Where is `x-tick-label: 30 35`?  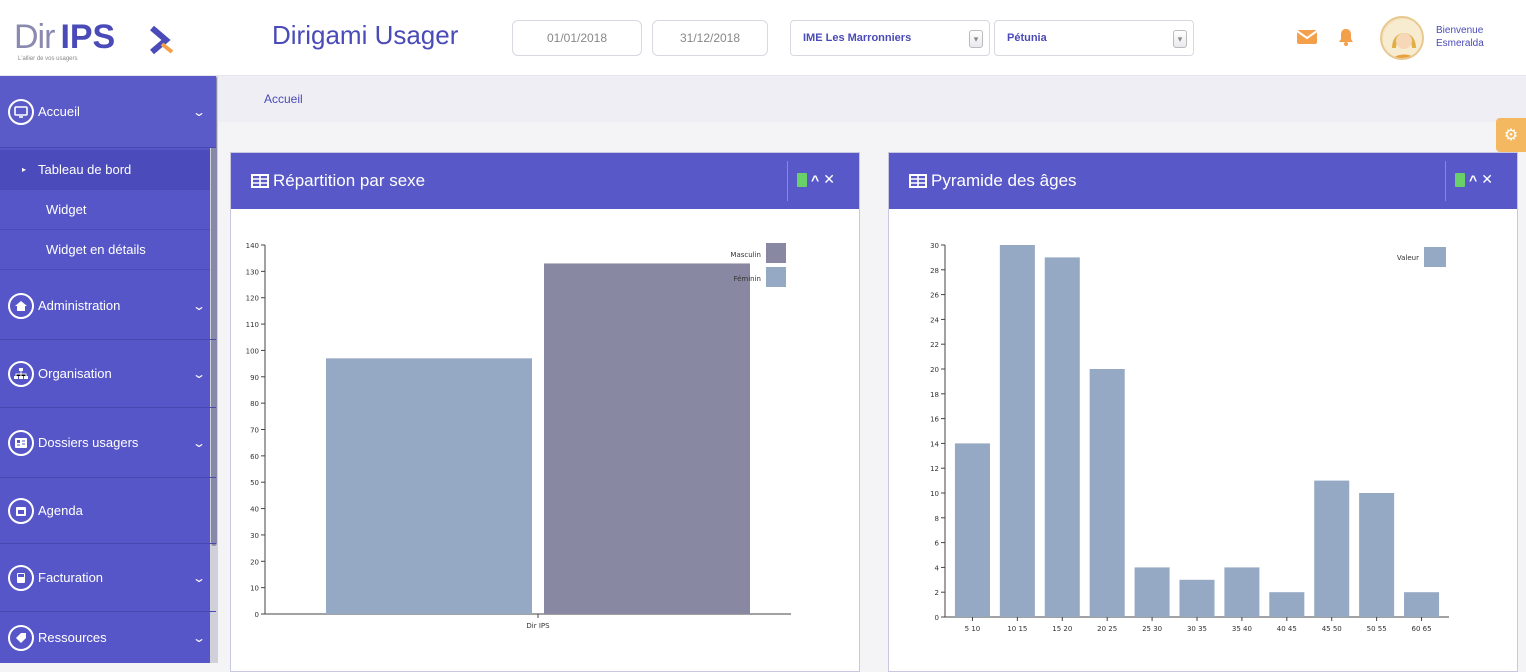
x-tick-label: 30 35 is located at coordinates (1197, 629).